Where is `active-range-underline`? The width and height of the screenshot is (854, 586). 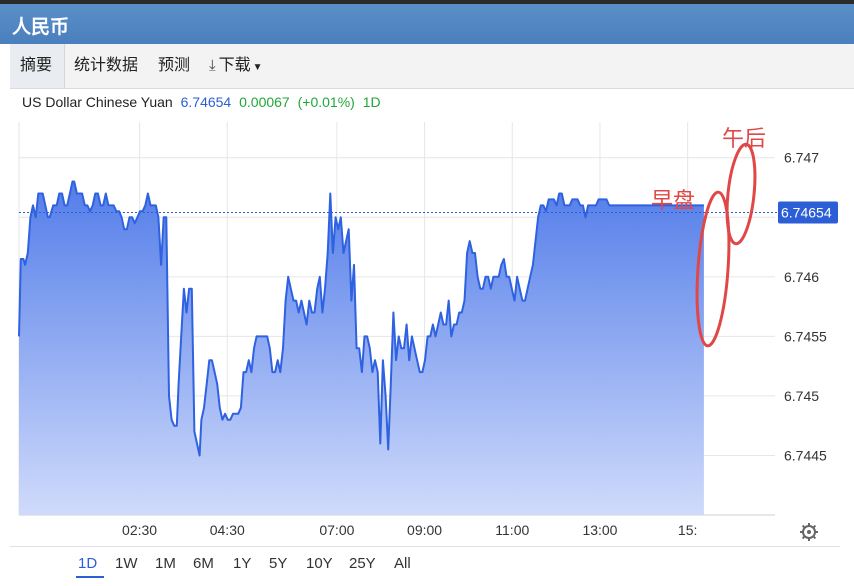 active-range-underline is located at coordinates (90, 577).